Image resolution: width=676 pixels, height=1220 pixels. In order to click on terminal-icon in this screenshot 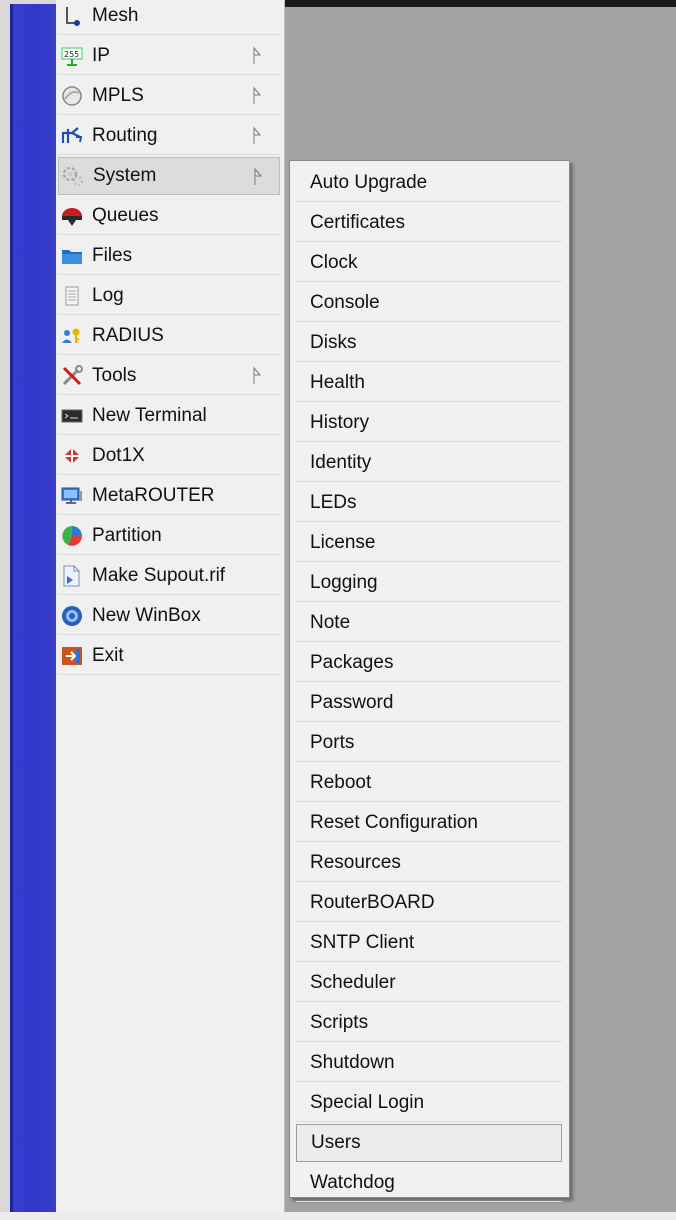, I will do `click(72, 416)`.